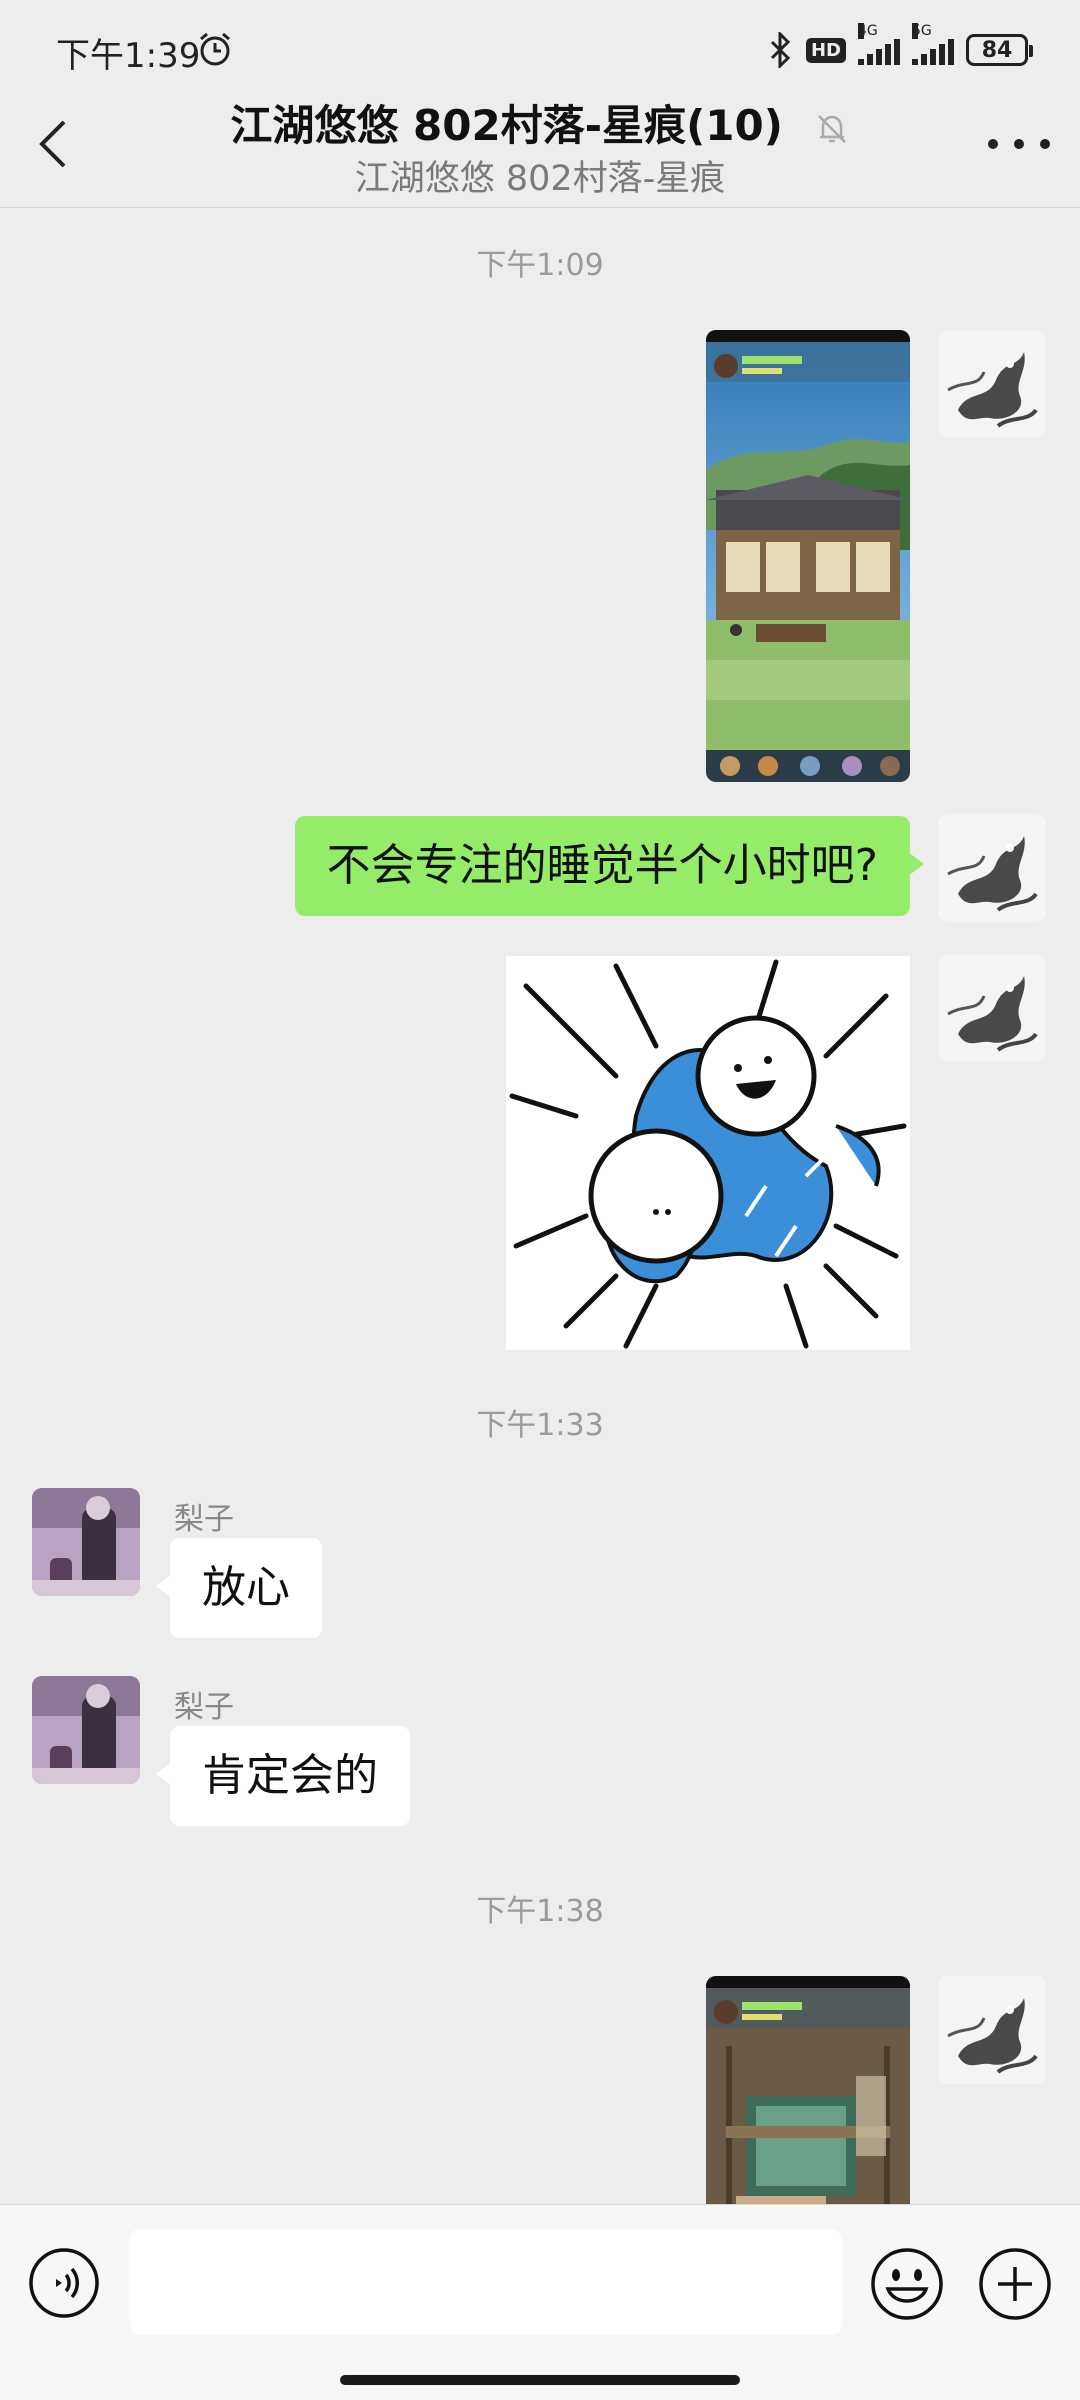 The width and height of the screenshot is (1080, 2400). Describe the element at coordinates (540, 265) in the screenshot. I see `timestamp: 下午1:09` at that location.